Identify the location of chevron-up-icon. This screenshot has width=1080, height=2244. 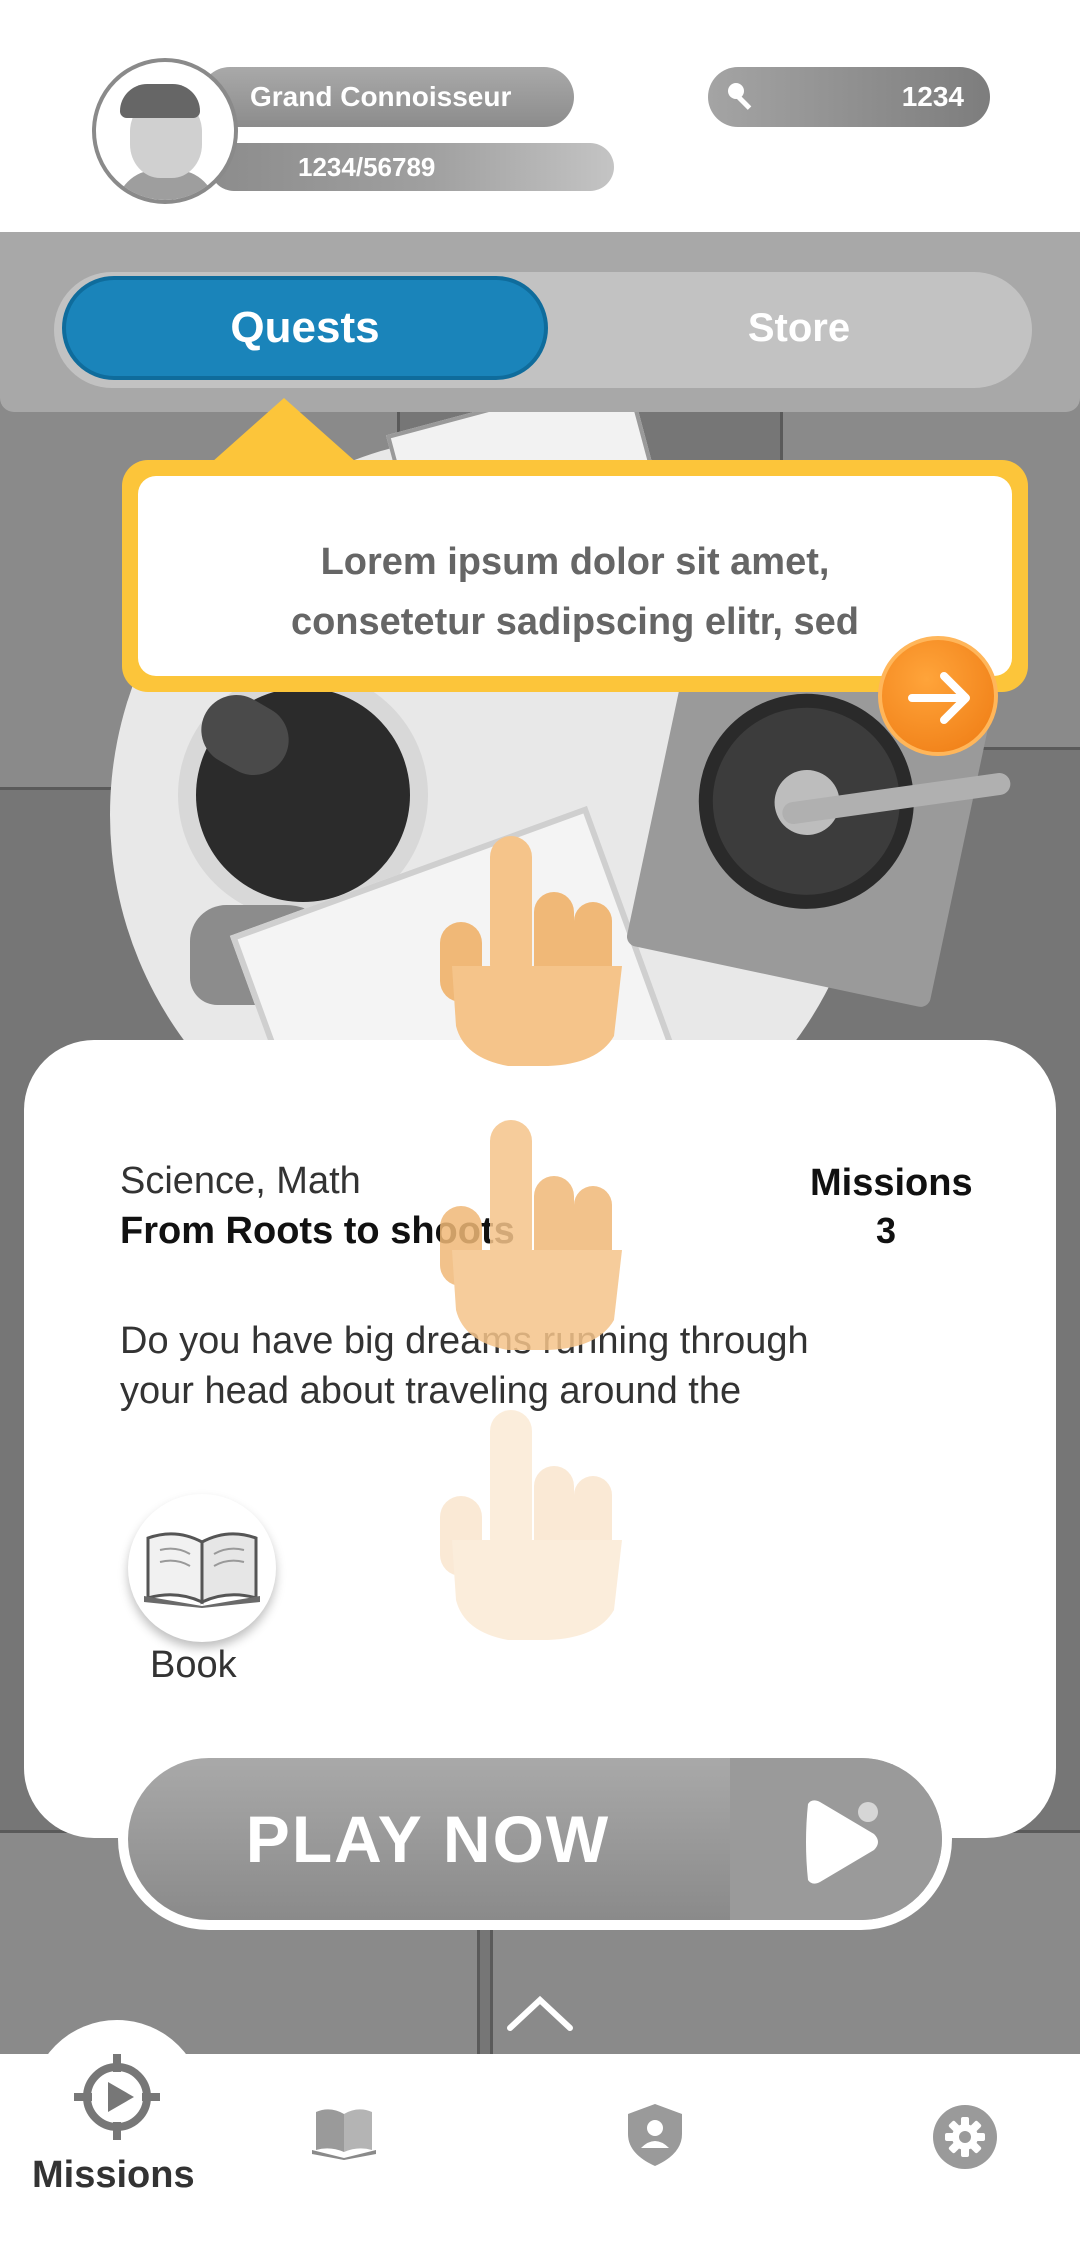
(540, 2014).